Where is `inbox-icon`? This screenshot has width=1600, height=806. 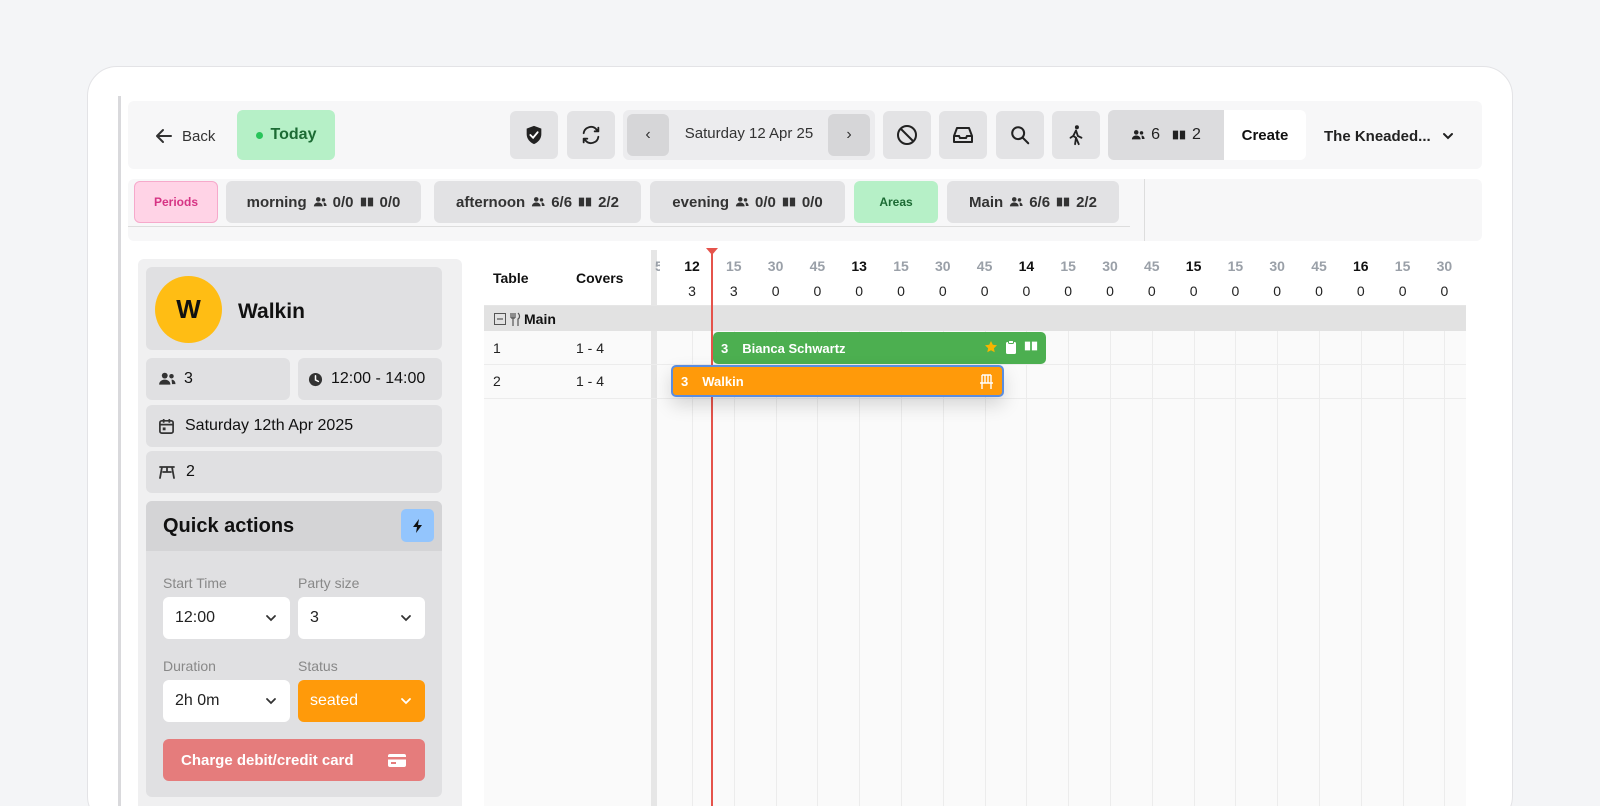 inbox-icon is located at coordinates (963, 135).